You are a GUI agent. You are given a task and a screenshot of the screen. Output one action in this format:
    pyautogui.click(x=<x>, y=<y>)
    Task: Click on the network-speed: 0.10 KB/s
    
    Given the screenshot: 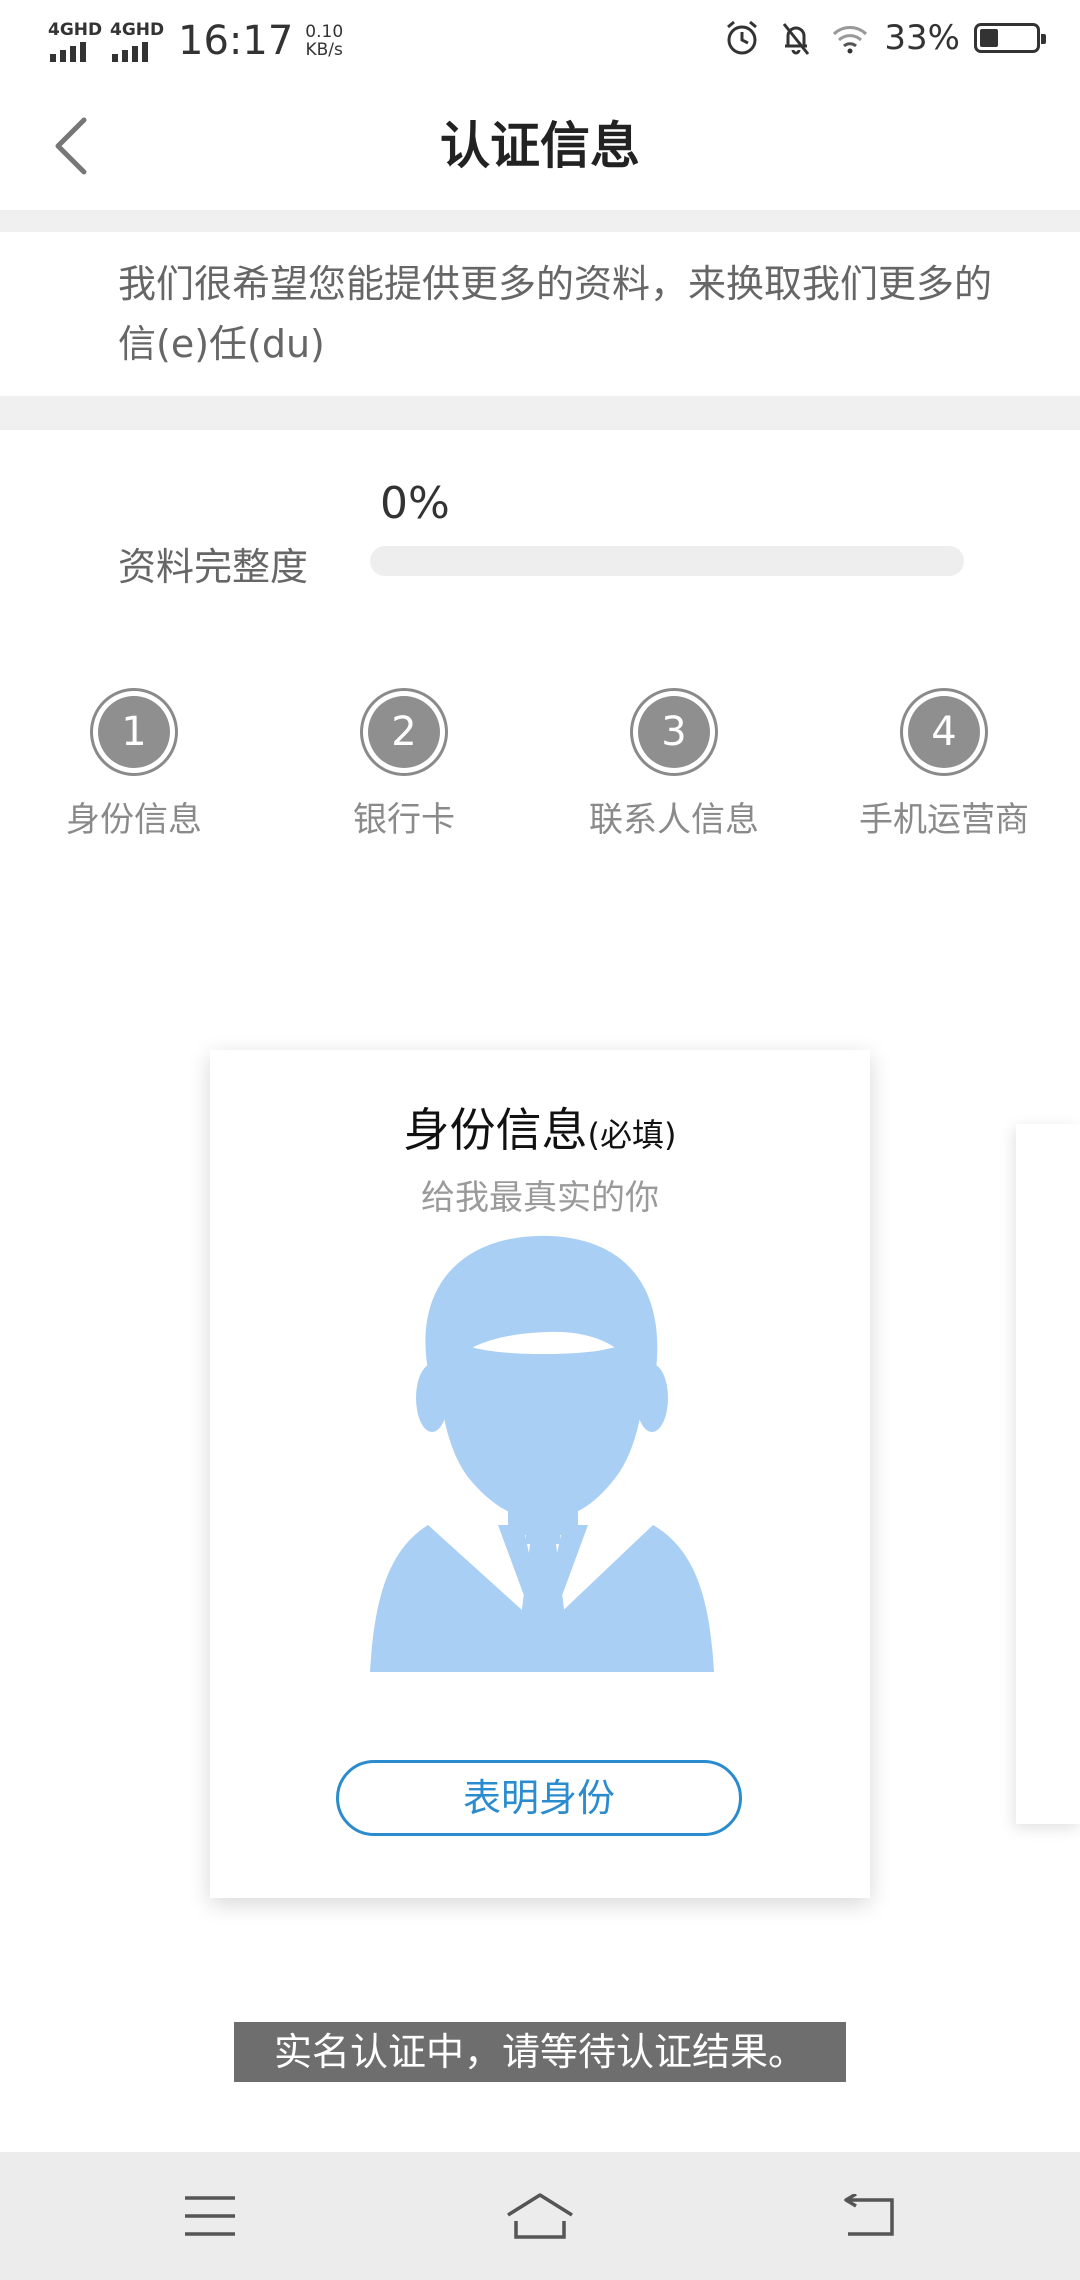 What is the action you would take?
    pyautogui.click(x=324, y=41)
    